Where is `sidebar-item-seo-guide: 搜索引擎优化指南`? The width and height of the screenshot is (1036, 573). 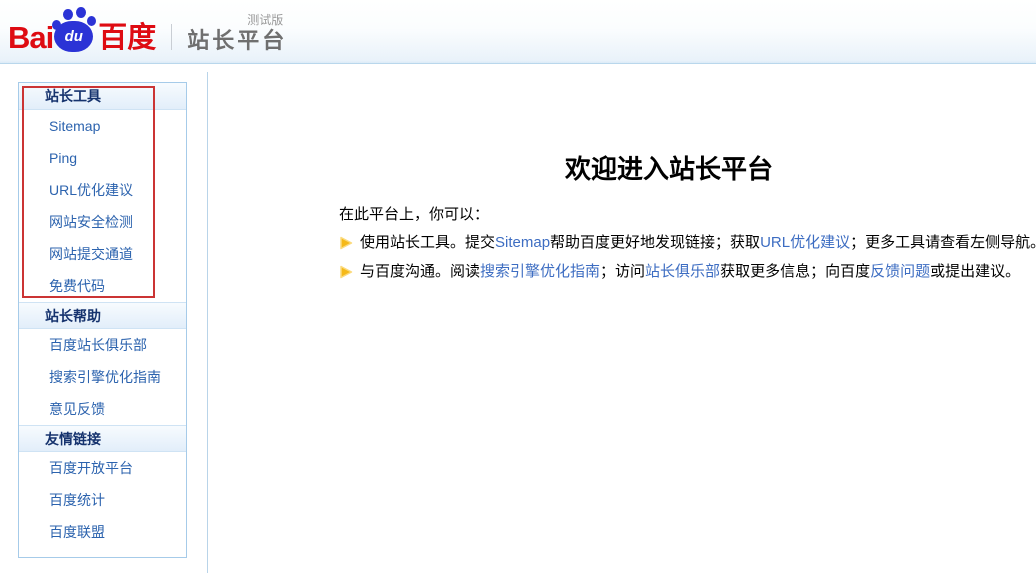
sidebar-item-seo-guide: 搜索引擎优化指南 is located at coordinates (102, 377).